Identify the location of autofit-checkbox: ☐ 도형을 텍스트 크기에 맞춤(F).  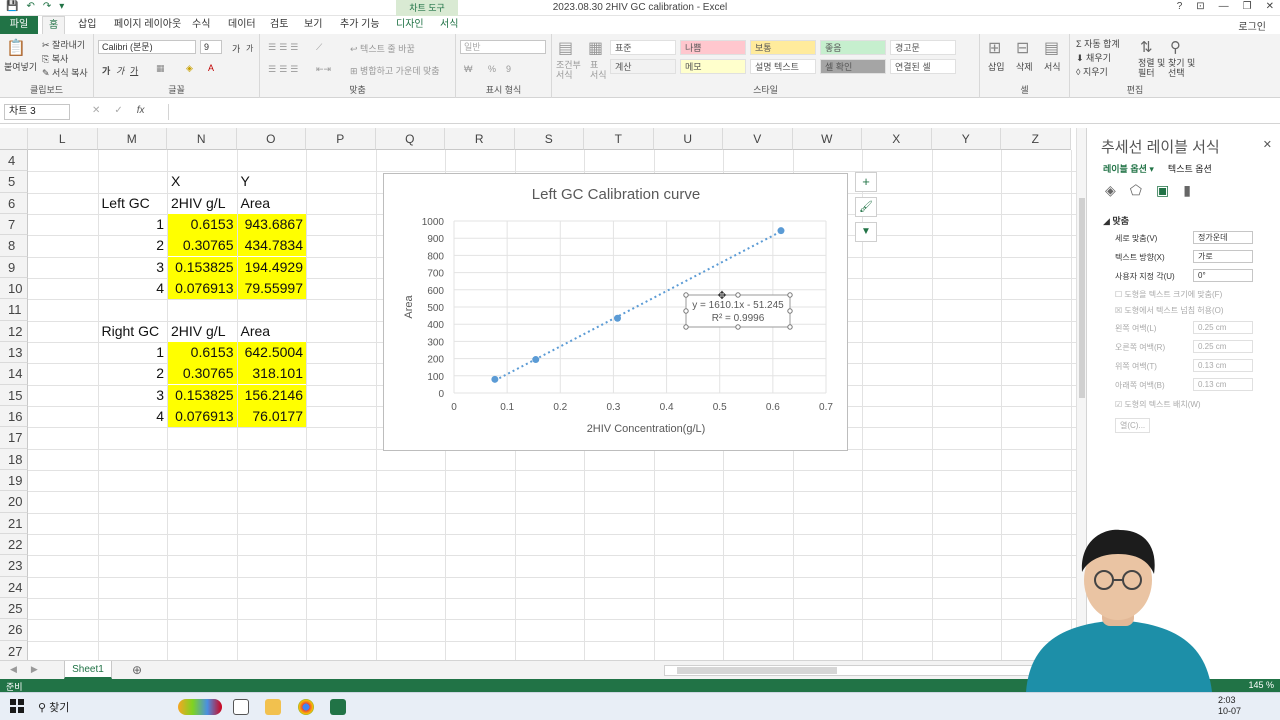
(1168, 294).